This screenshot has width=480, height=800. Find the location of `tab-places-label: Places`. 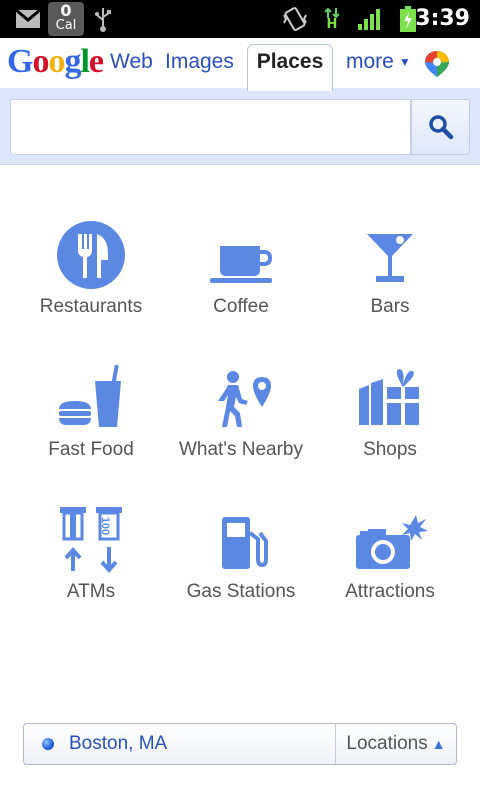

tab-places-label: Places is located at coordinates (290, 61).